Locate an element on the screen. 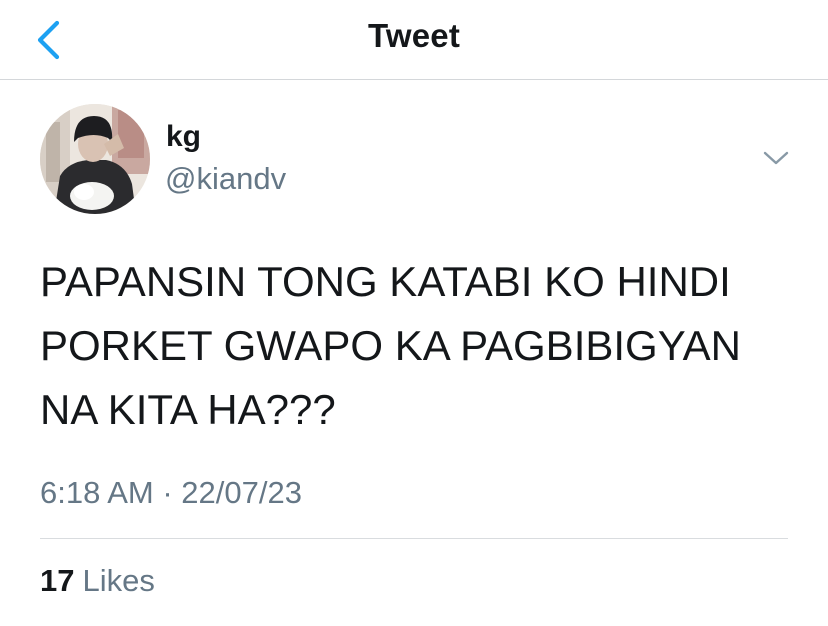 The height and width of the screenshot is (626, 828). avatar is located at coordinates (95, 159).